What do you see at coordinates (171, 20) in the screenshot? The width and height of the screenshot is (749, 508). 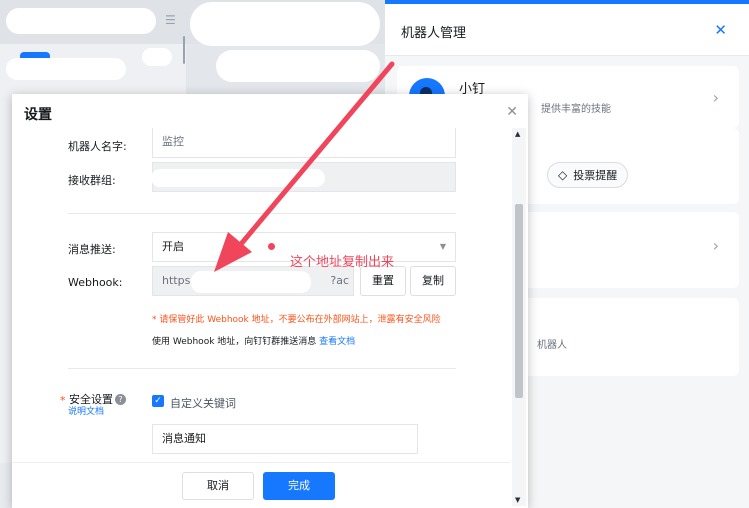 I see `menu-icon: ☰` at bounding box center [171, 20].